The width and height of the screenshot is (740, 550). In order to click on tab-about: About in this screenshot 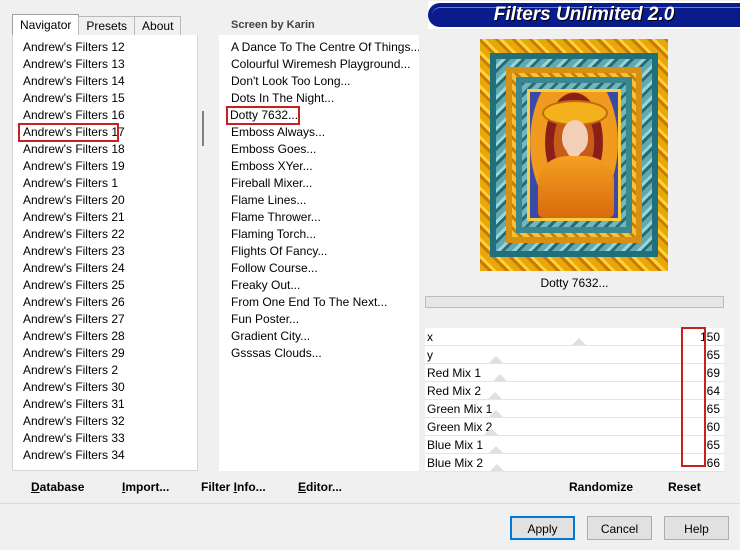, I will do `click(158, 26)`.